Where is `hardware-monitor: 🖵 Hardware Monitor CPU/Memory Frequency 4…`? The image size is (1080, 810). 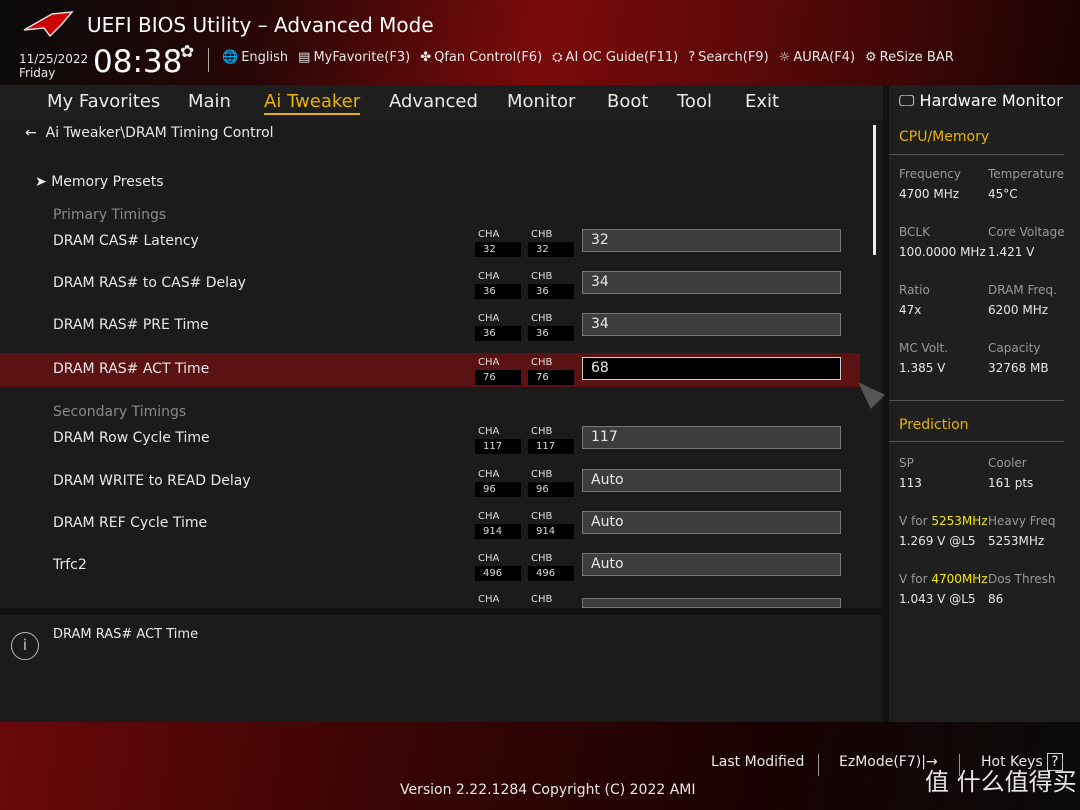 hardware-monitor: 🖵 Hardware Monitor CPU/Memory Frequency 4… is located at coordinates (984, 403).